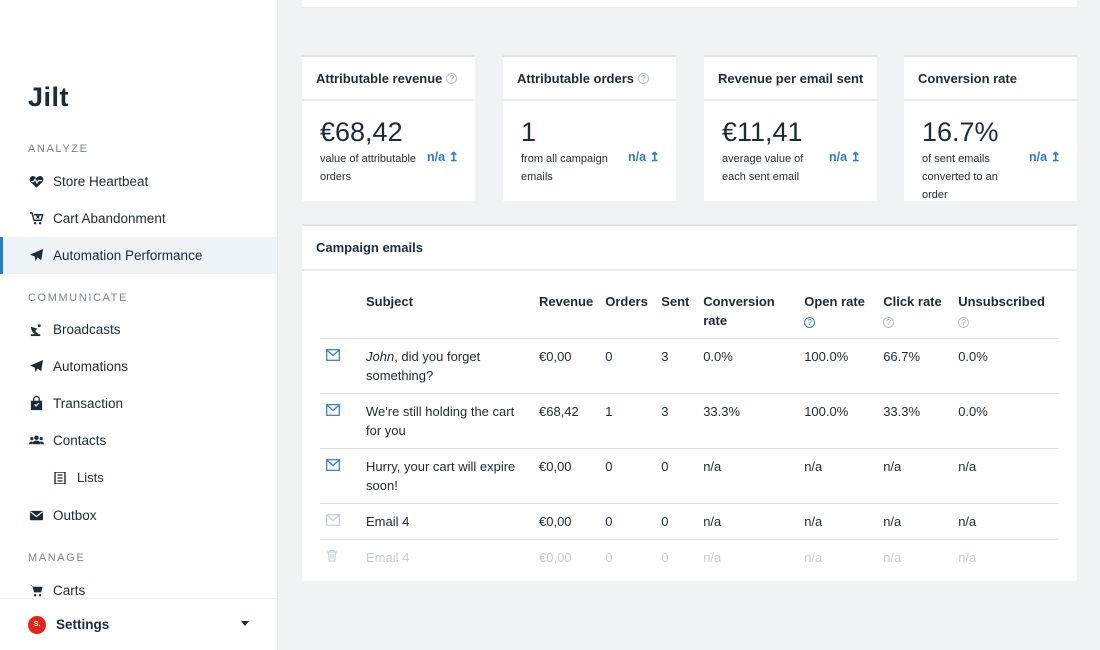  Describe the element at coordinates (748, 312) in the screenshot. I see `column-header-conversion-rate: Conversion rate` at that location.